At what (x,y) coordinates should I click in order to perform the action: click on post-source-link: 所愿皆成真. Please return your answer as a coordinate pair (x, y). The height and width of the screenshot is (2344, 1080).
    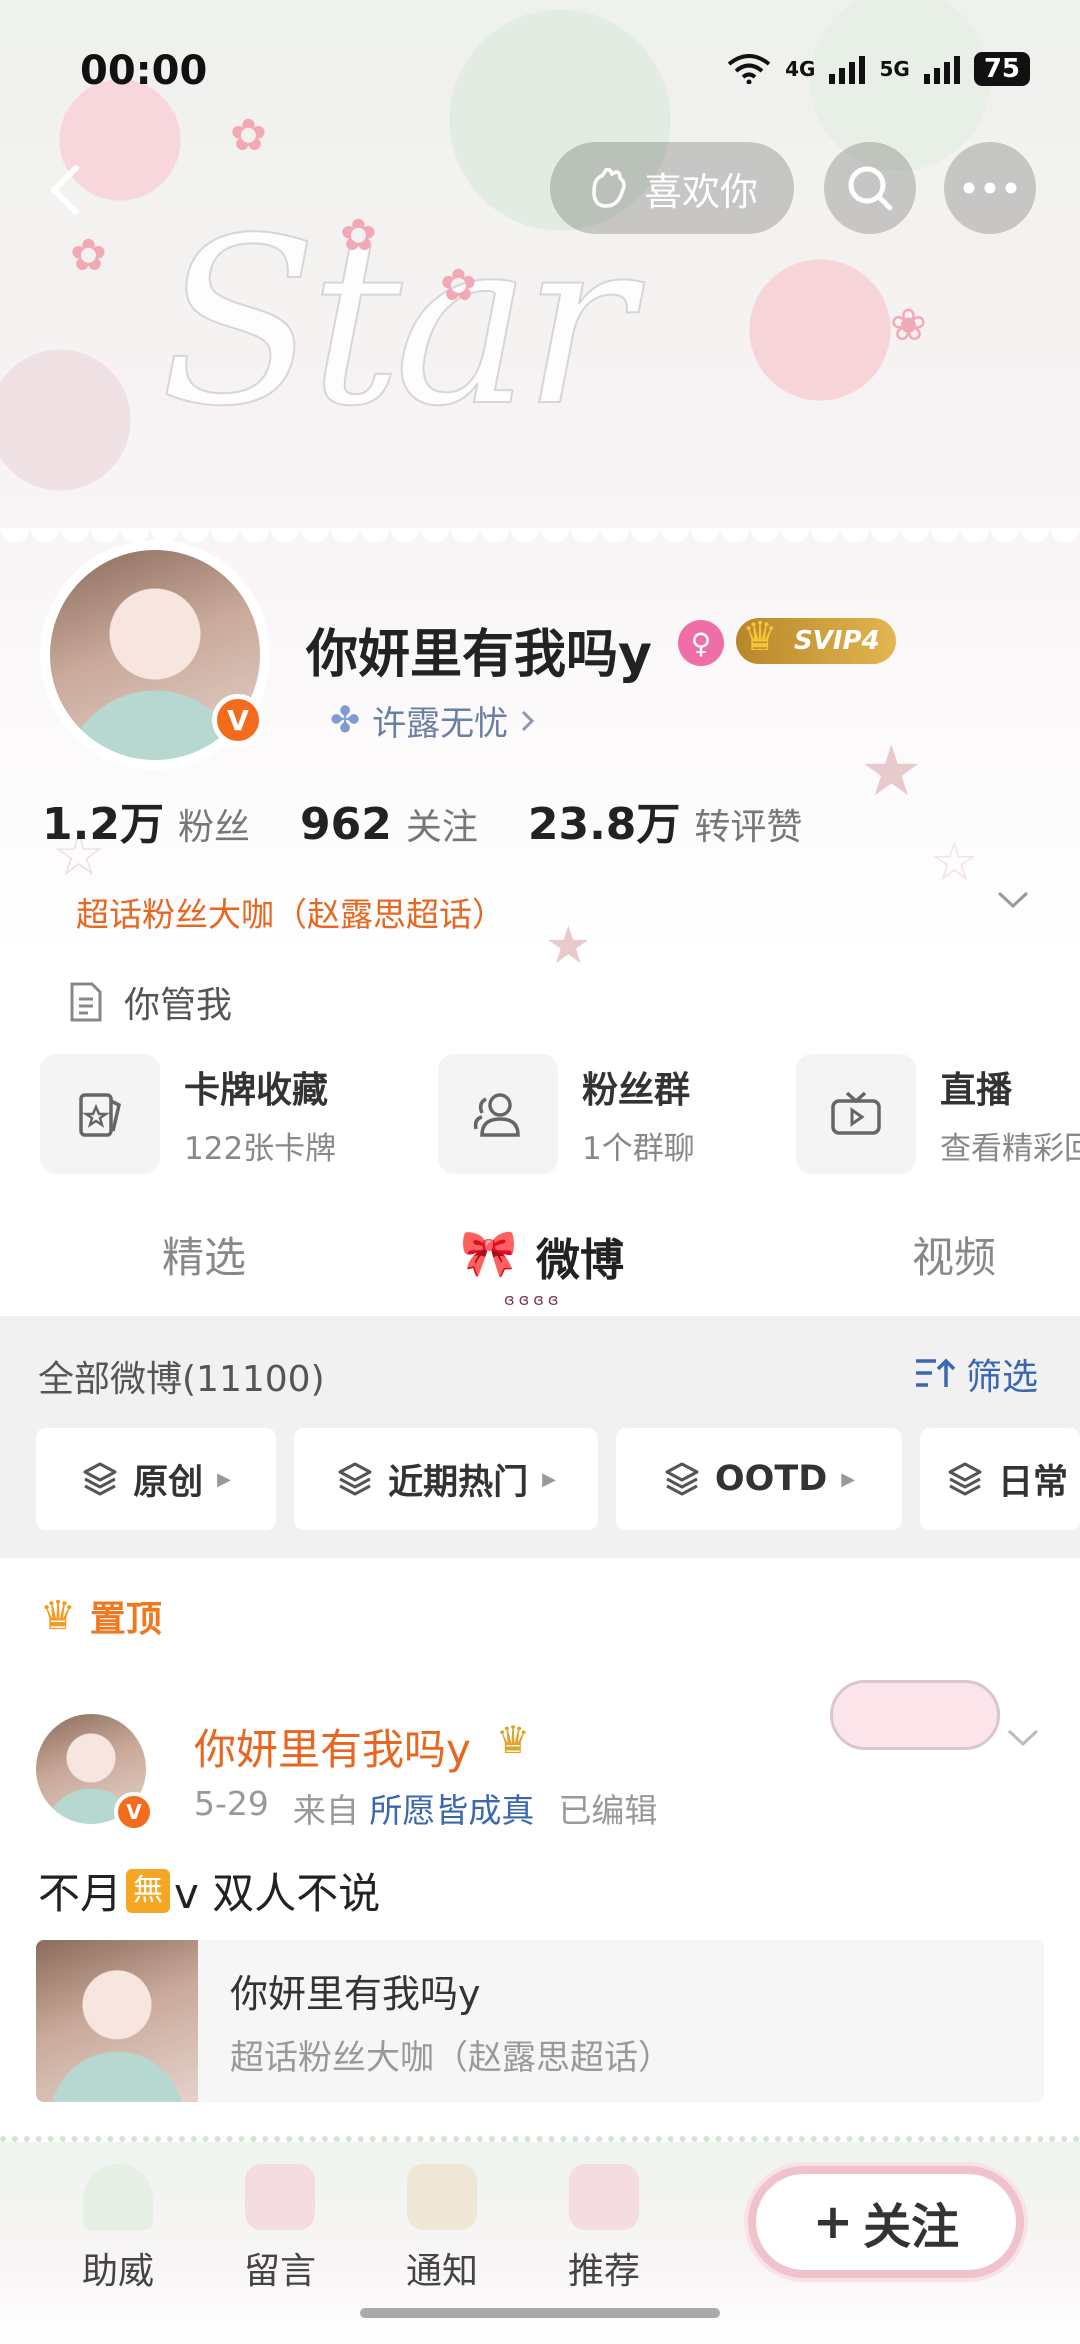
    Looking at the image, I should click on (451, 1810).